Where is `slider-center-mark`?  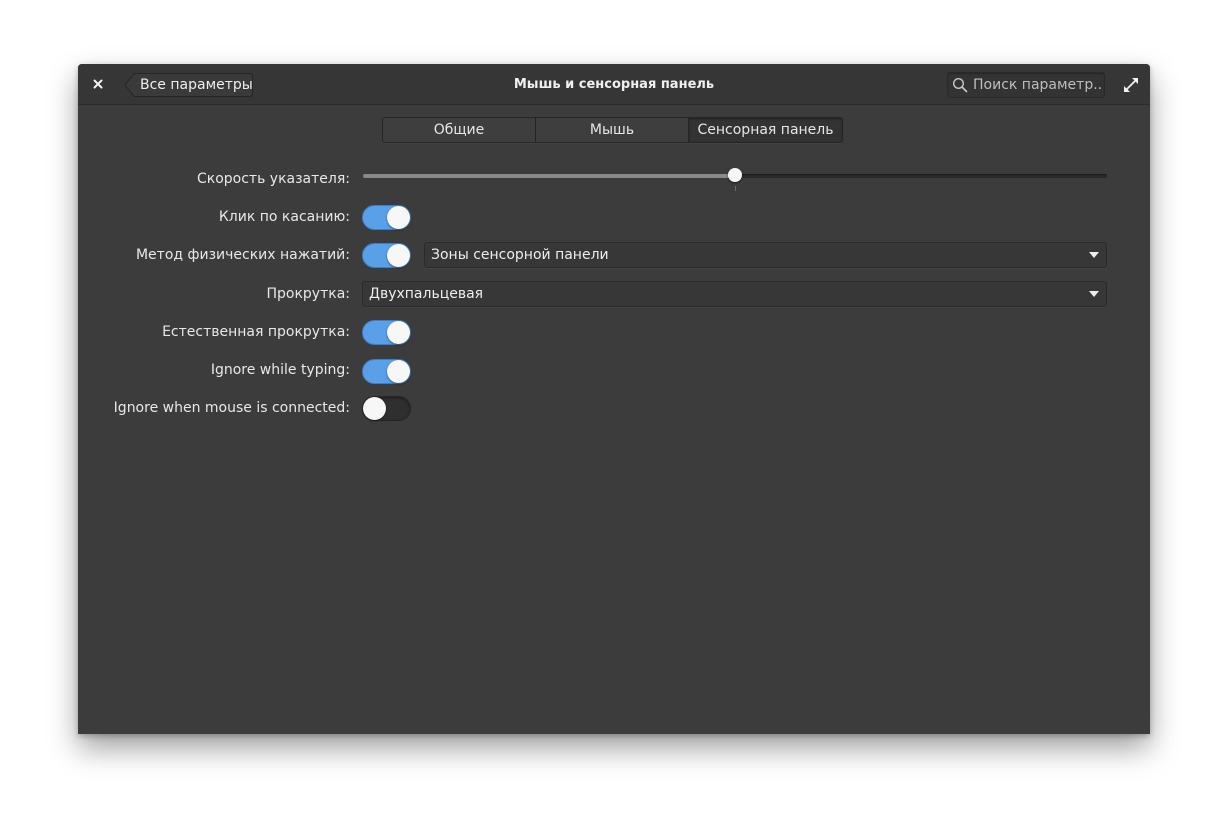
slider-center-mark is located at coordinates (735, 188).